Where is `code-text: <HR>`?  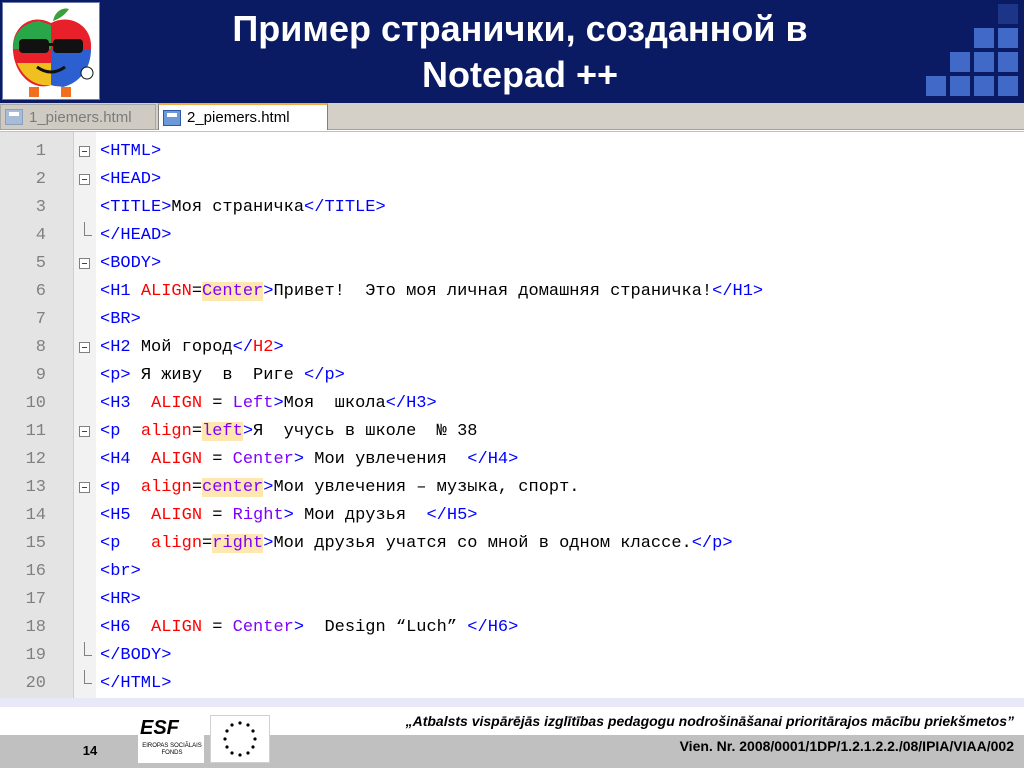 code-text: <HR> is located at coordinates (120, 600).